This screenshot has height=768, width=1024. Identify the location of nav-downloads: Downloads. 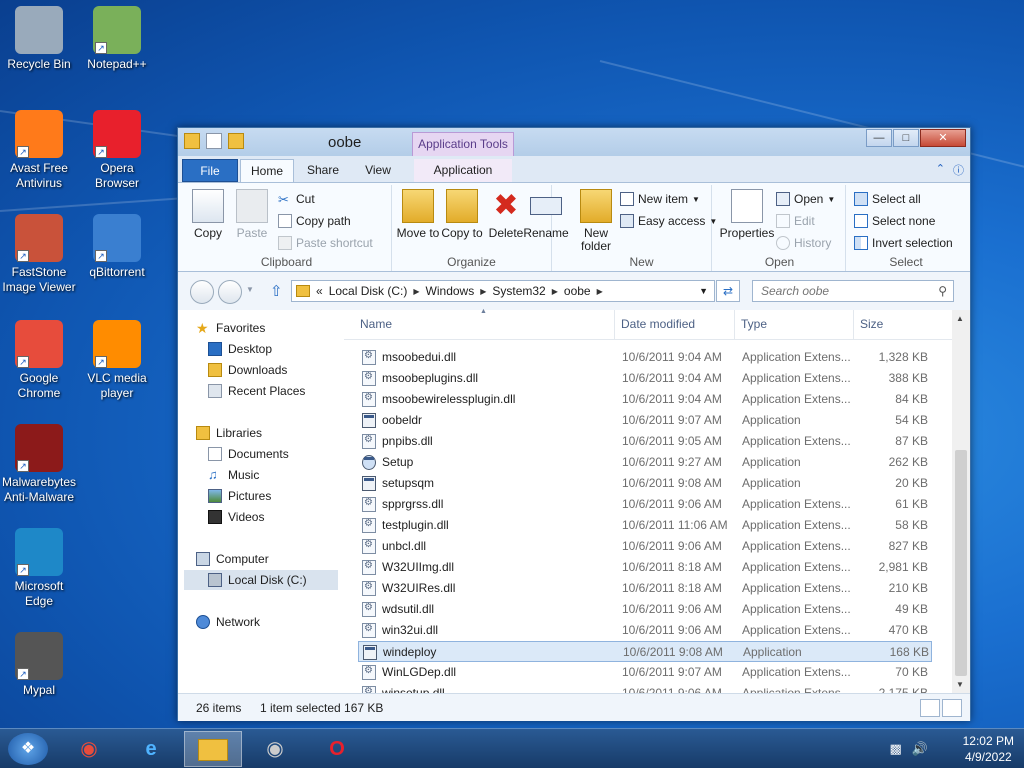
(272, 370).